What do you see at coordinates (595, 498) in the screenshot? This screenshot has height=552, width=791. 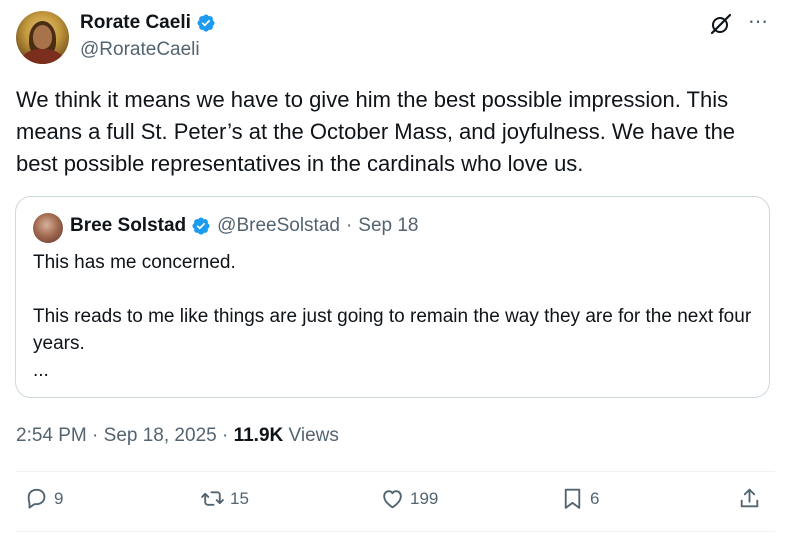 I see `bookmark-count: 6` at bounding box center [595, 498].